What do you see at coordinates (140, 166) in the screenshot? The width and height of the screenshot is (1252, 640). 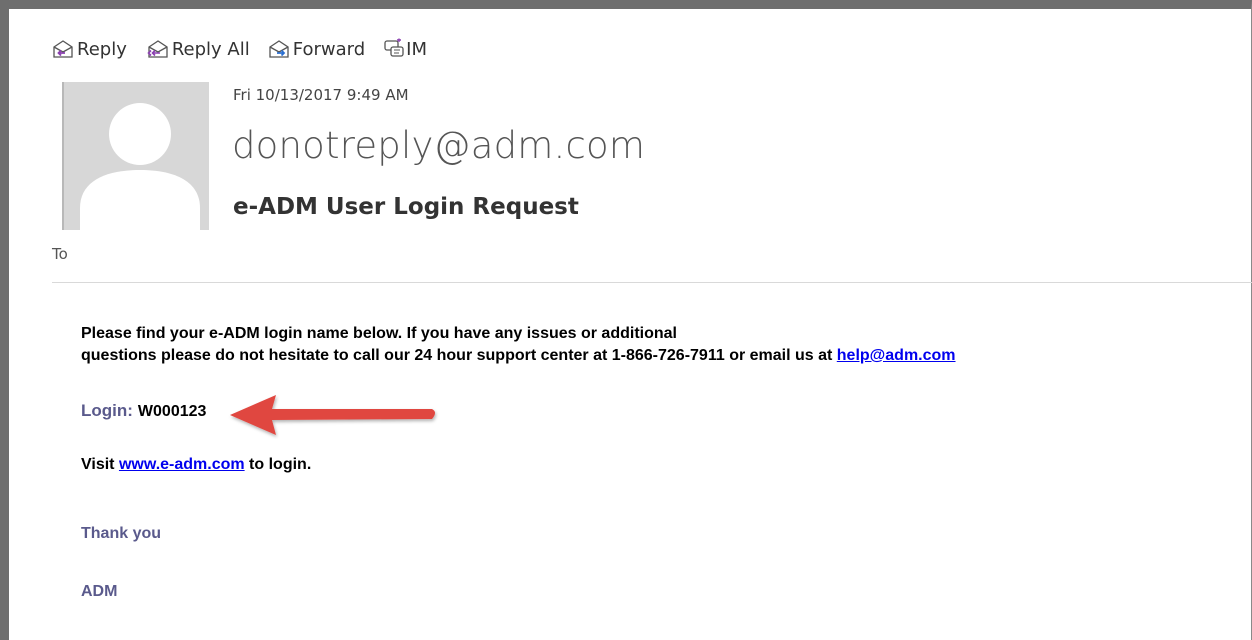 I see `avatar-placeholder` at bounding box center [140, 166].